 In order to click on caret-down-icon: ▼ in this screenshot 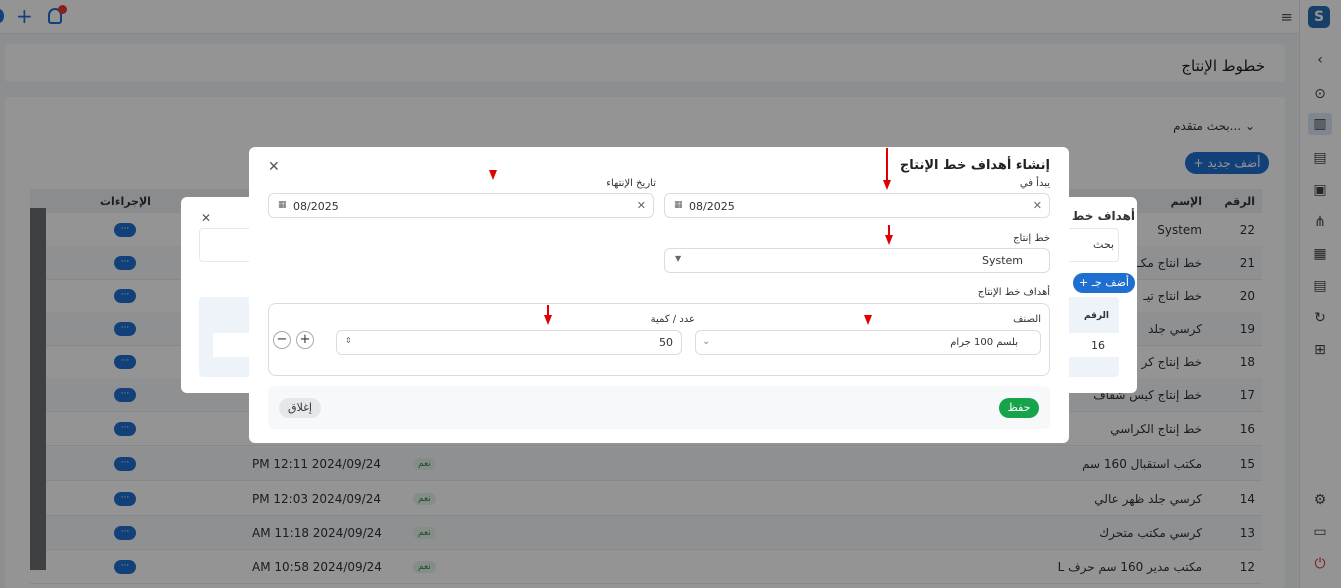, I will do `click(678, 258)`.